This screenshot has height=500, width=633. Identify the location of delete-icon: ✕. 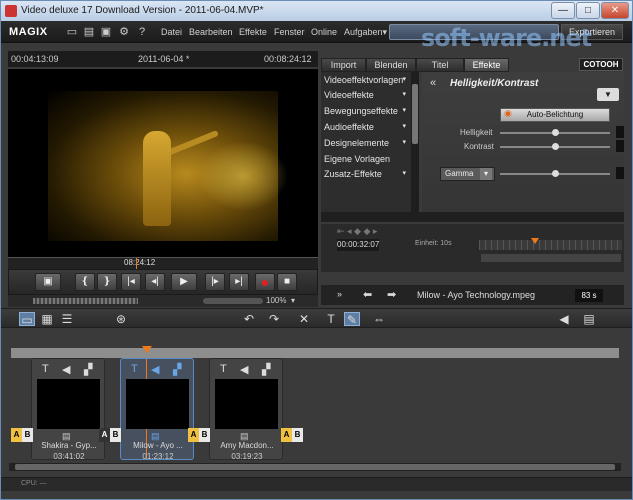
(304, 319).